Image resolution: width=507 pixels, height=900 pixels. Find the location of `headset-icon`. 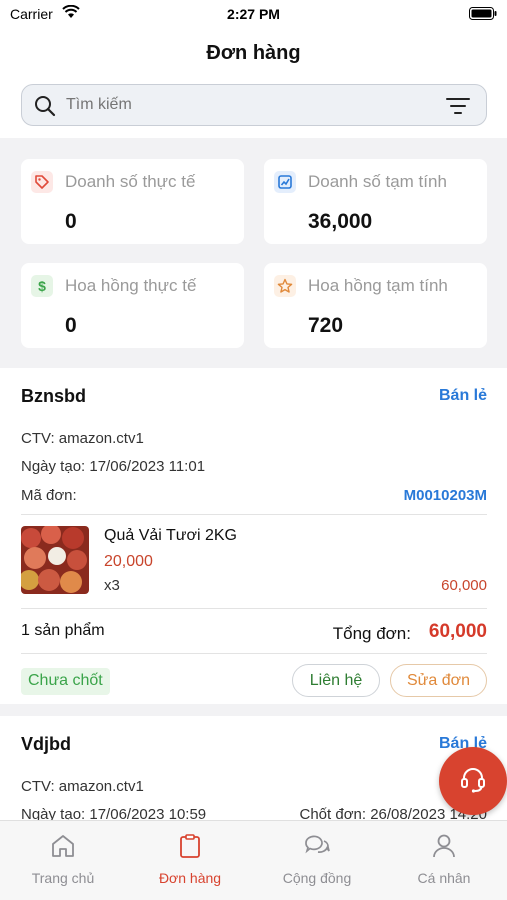

headset-icon is located at coordinates (473, 781).